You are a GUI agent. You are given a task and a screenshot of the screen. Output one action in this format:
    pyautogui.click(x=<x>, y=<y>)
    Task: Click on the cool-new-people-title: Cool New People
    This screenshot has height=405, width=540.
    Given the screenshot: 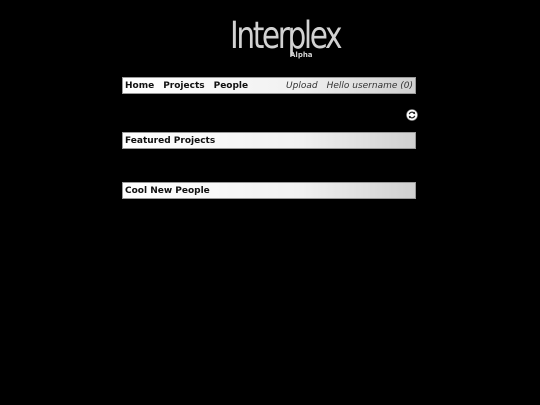 What is the action you would take?
    pyautogui.click(x=167, y=190)
    